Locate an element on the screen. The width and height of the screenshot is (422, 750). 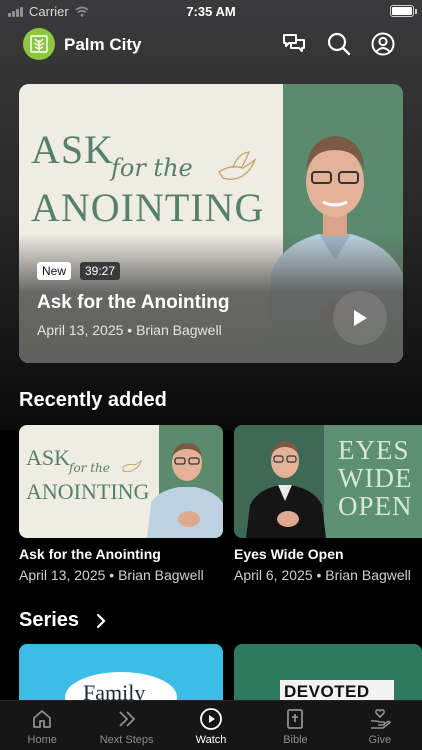
recent-title-1: Ask for the Anointing is located at coordinates (90, 554).